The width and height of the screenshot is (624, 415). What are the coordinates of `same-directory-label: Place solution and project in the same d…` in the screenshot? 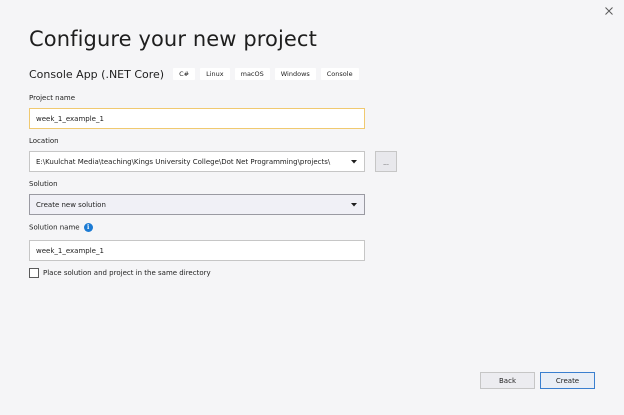 It's located at (127, 273).